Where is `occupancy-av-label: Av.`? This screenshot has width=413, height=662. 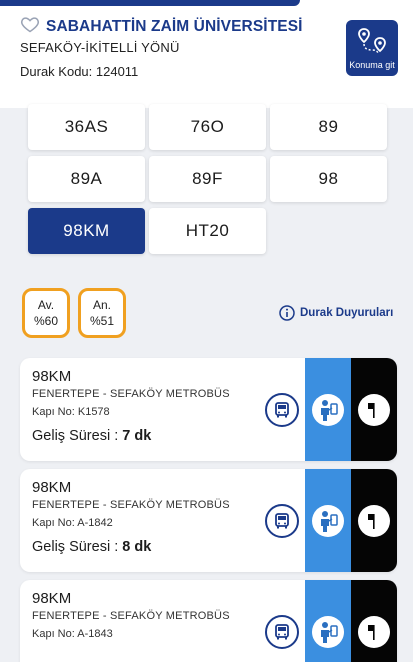
occupancy-av-label: Av. is located at coordinates (46, 305).